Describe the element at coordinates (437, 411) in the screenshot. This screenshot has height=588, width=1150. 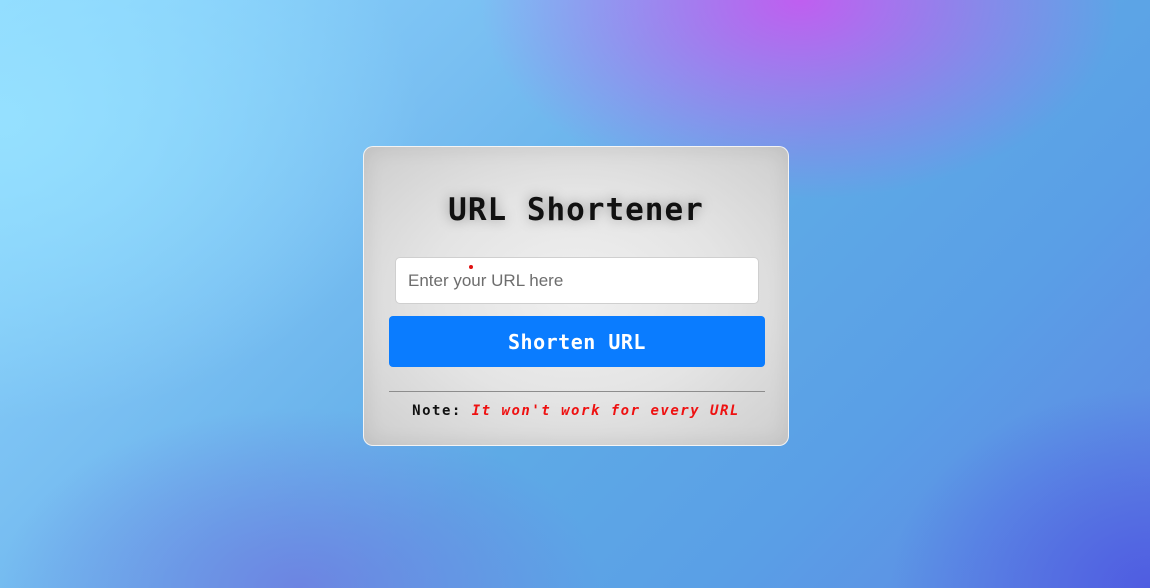
I see `note-label: Note:` at that location.